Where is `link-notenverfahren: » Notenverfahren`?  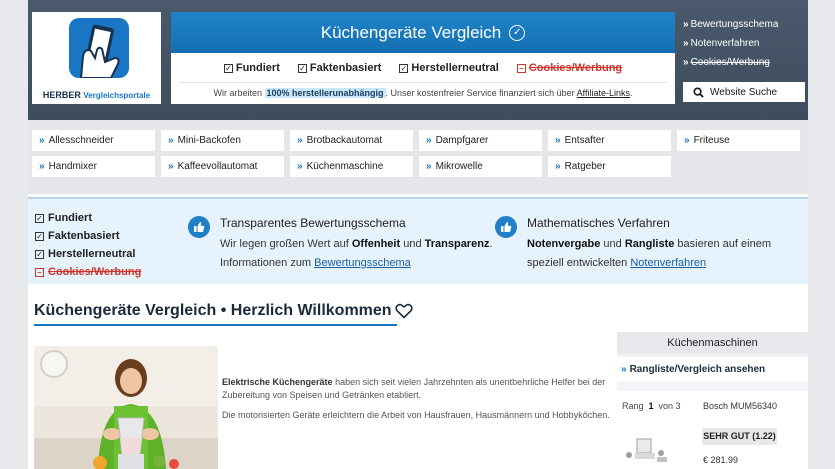 link-notenverfahren: » Notenverfahren is located at coordinates (743, 47).